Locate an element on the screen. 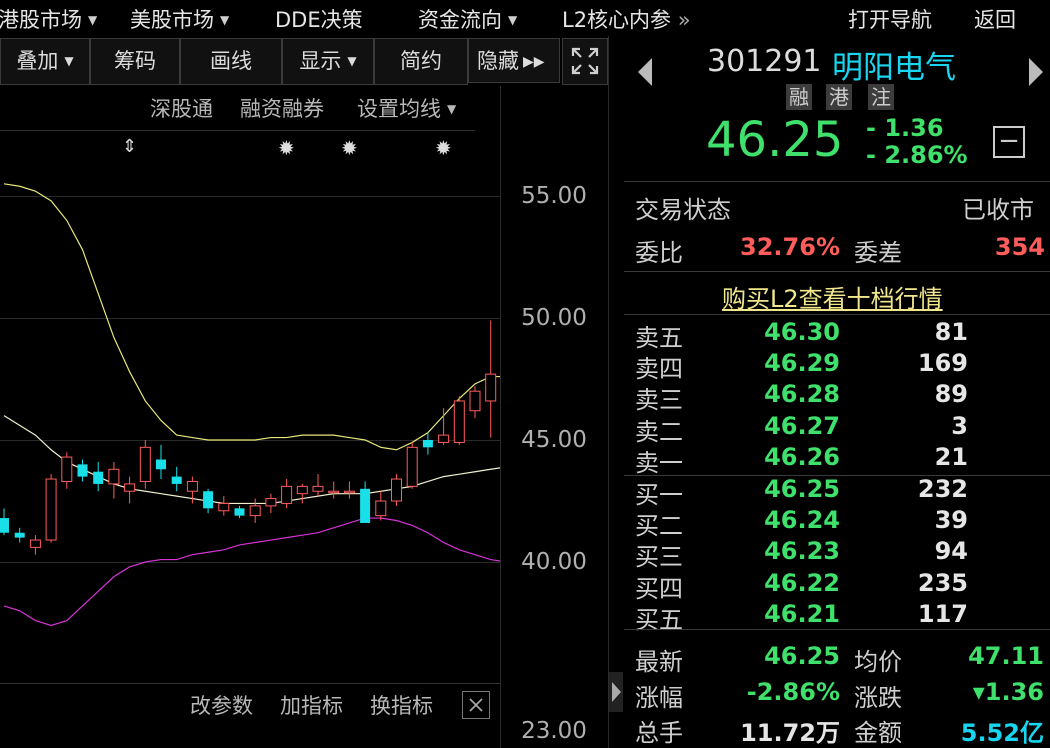  bid-level-price: 46.24 is located at coordinates (785, 520).